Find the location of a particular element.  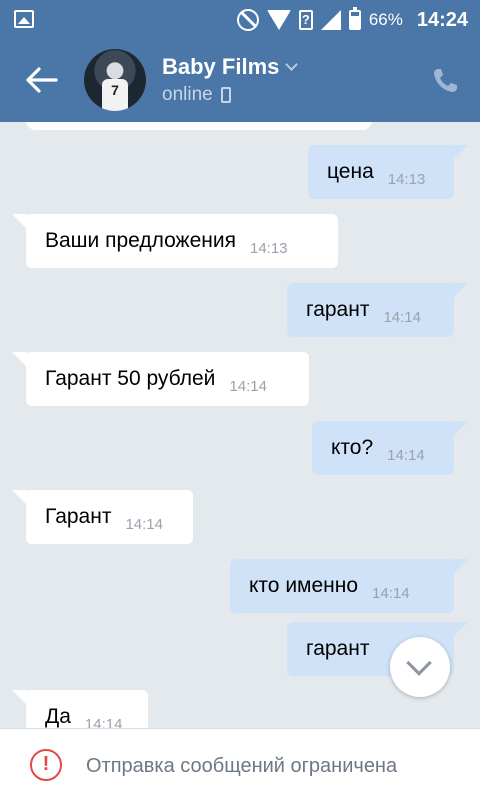

call-button is located at coordinates (445, 81).